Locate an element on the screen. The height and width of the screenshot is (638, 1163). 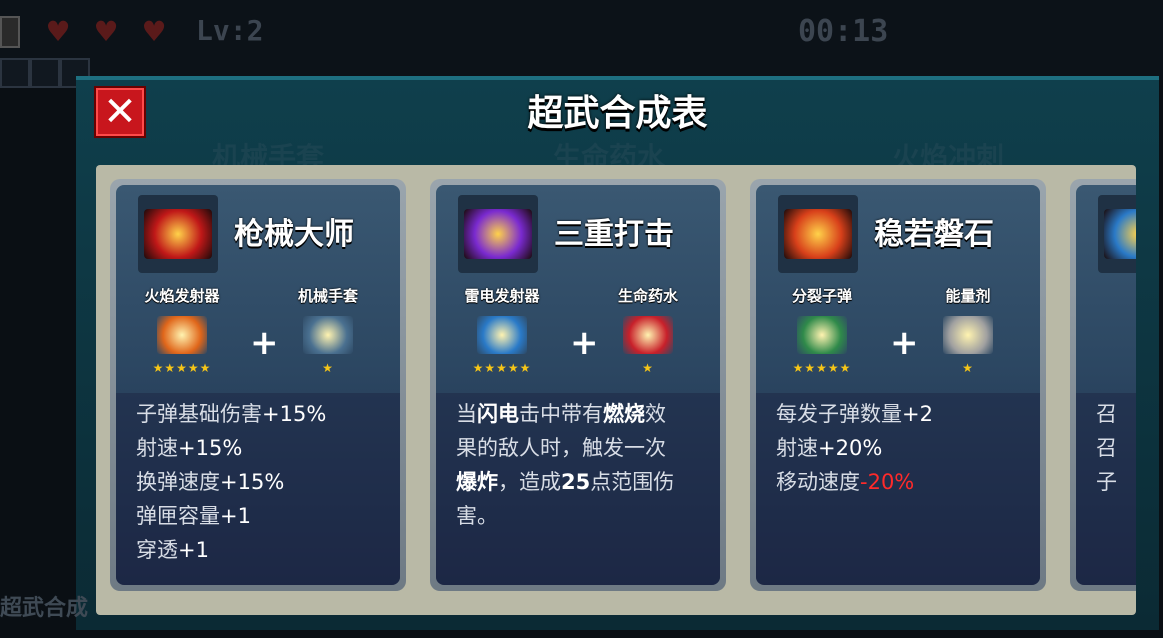
pause-icon is located at coordinates (10, 32).